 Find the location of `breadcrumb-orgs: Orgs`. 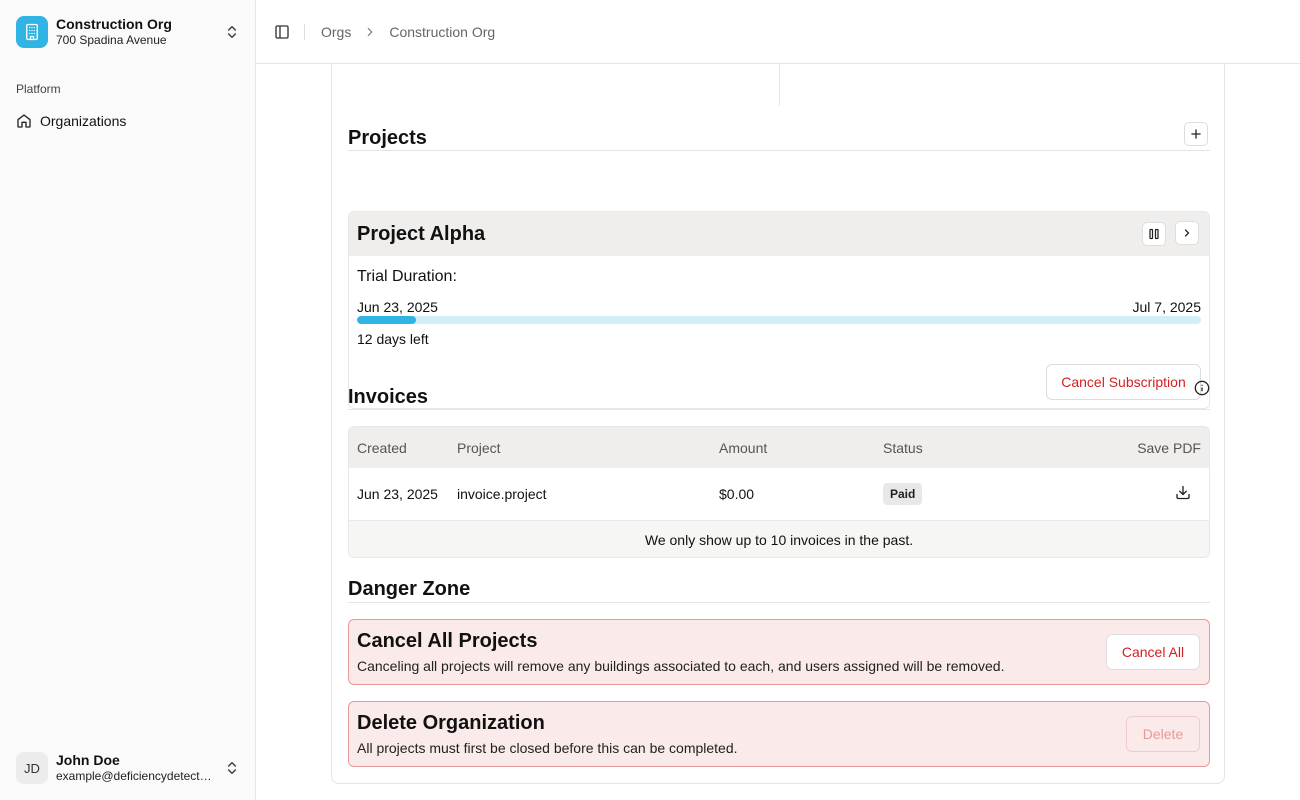

breadcrumb-orgs: Orgs is located at coordinates (336, 32).